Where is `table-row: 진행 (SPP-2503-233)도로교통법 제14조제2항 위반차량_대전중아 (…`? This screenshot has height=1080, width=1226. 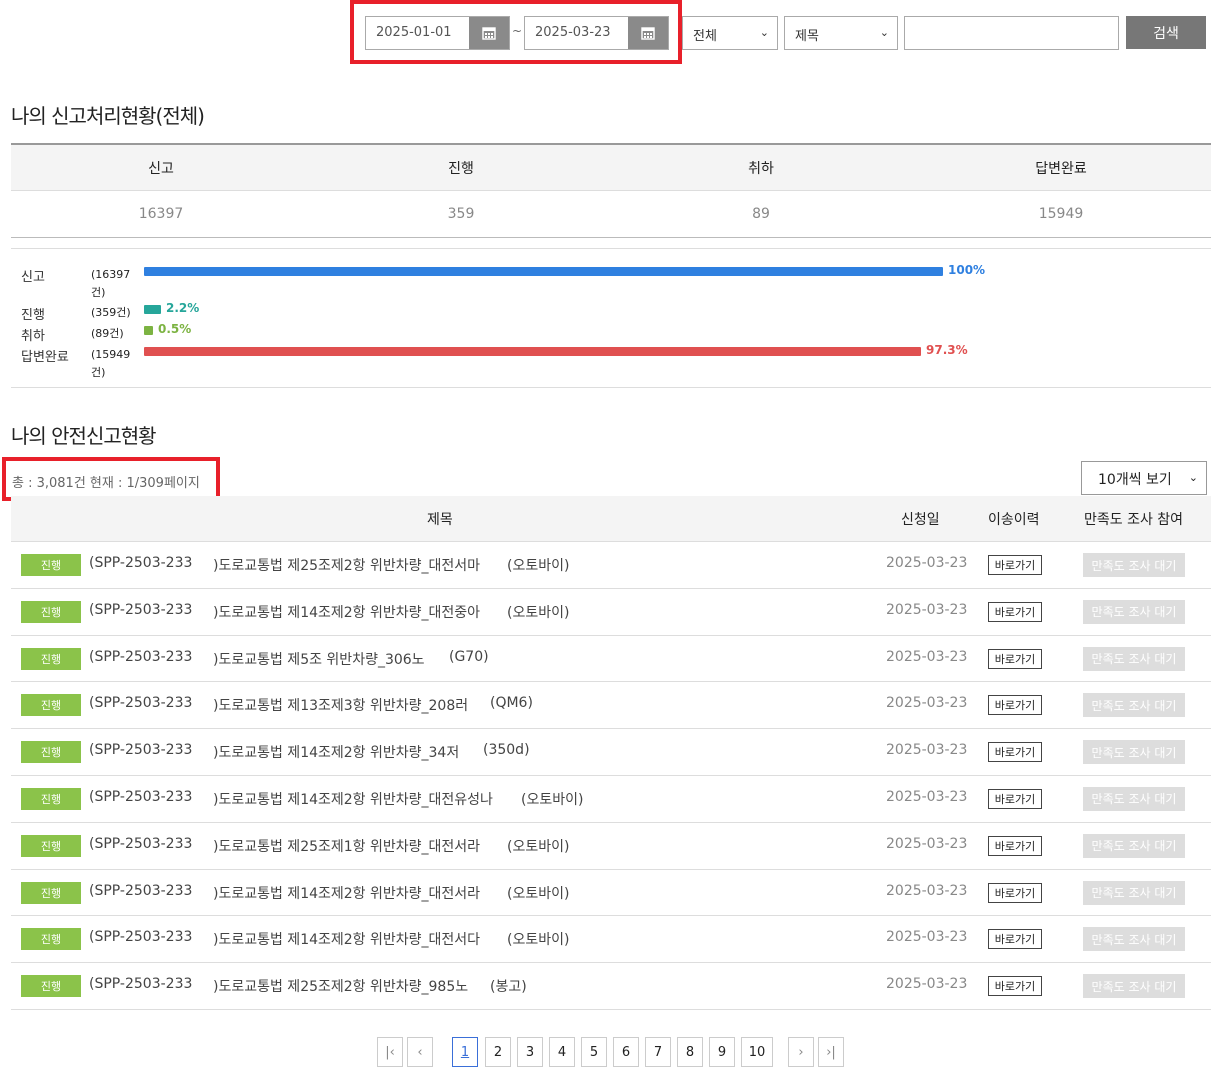
table-row: 진행 (SPP-2503-233)도로교통법 제14조제2항 위반차량_대전중아 (… is located at coordinates (611, 612).